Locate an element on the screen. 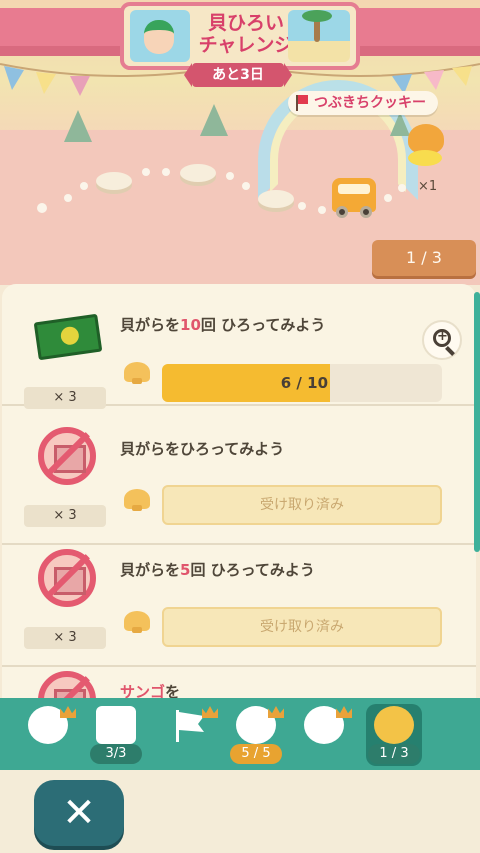 The width and height of the screenshot is (480, 853). challenge-row: × 3 貝がらを10回 ひろってみよう 6 / 10 is located at coordinates (239, 346).